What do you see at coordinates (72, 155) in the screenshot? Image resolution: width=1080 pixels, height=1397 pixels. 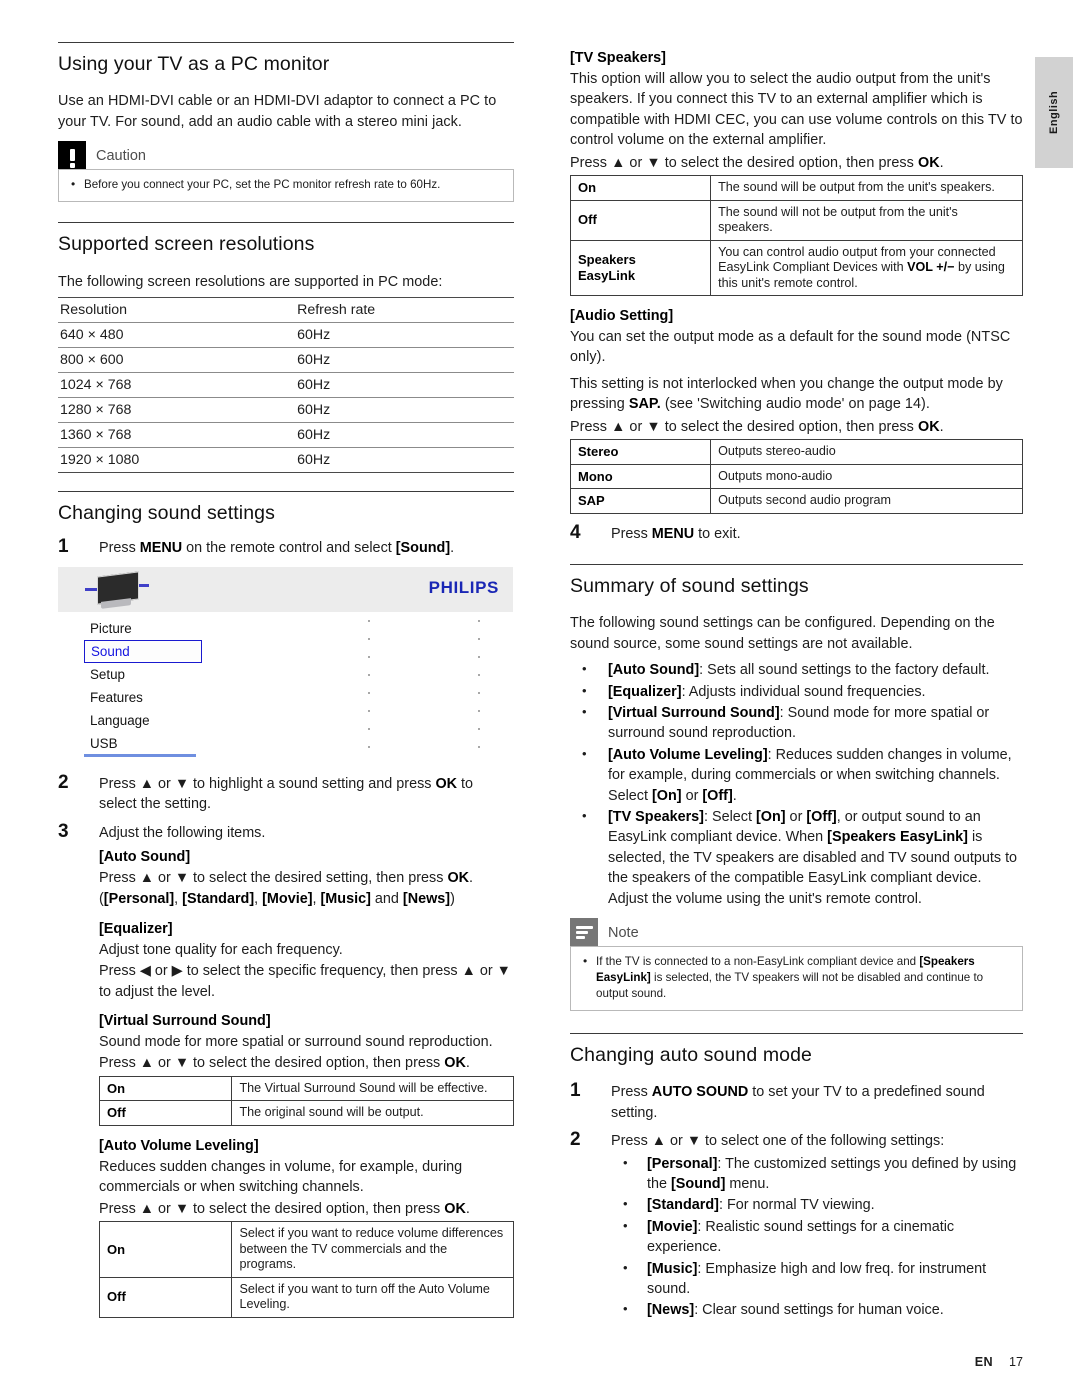 I see `exclamation-icon` at bounding box center [72, 155].